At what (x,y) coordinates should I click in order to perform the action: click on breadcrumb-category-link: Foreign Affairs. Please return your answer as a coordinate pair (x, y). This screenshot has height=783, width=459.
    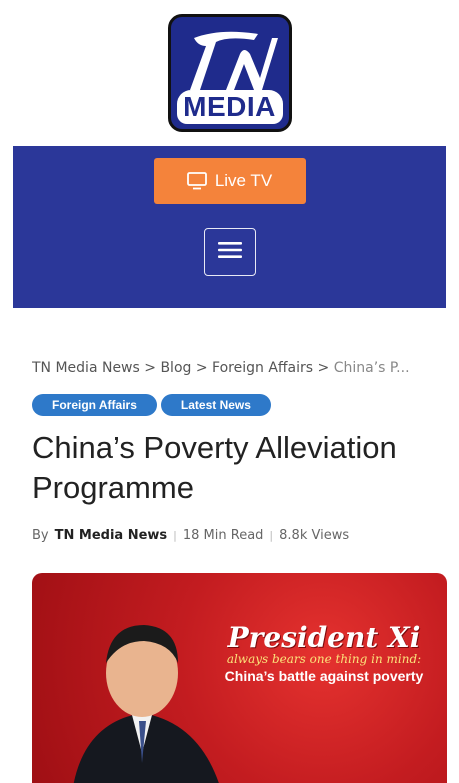
    Looking at the image, I should click on (262, 368).